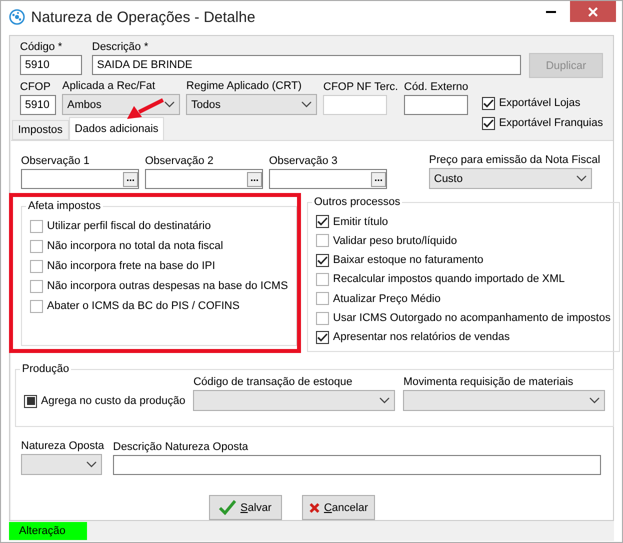 Image resolution: width=623 pixels, height=543 pixels. I want to click on field-label: Observação 1, so click(55, 161).